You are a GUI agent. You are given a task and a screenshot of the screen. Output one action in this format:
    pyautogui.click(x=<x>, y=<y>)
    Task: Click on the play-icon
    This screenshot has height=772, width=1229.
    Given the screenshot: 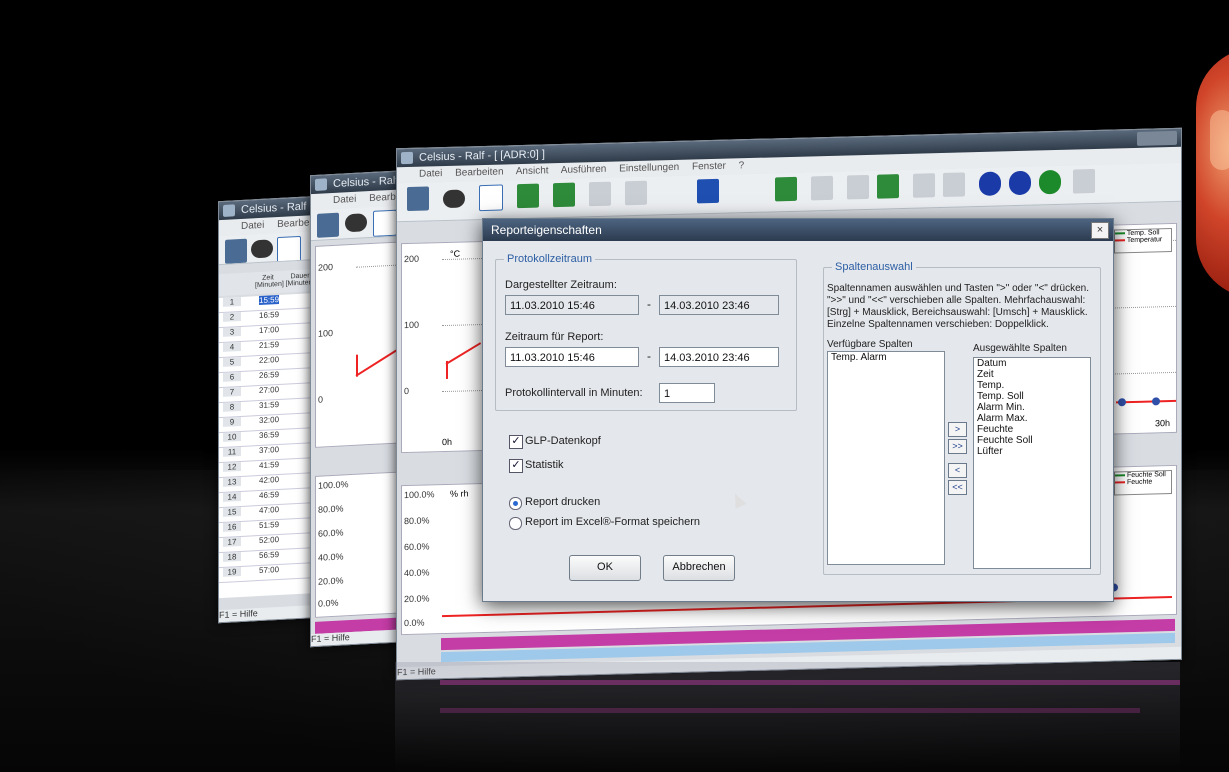 What is the action you would take?
    pyautogui.click(x=924, y=185)
    